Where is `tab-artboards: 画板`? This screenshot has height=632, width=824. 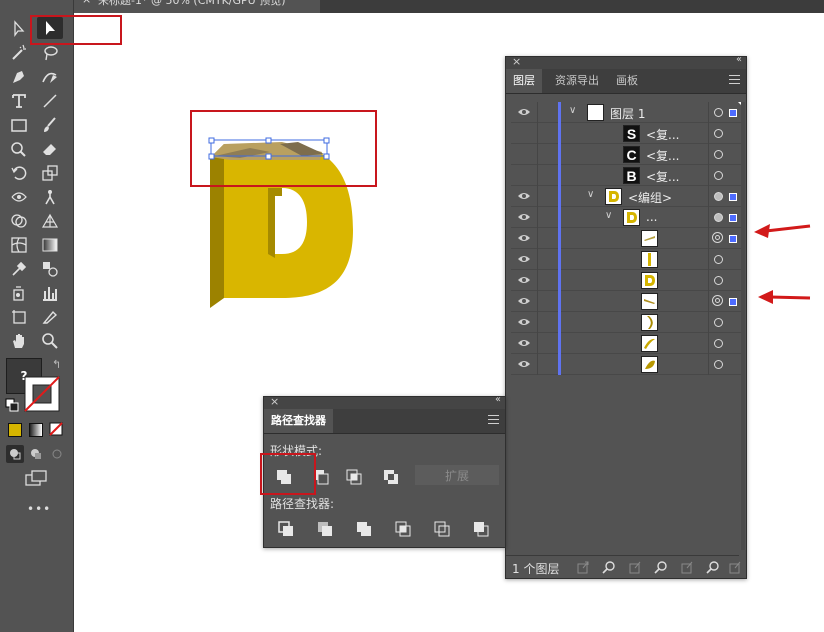
tab-artboards: 画板 is located at coordinates (627, 81).